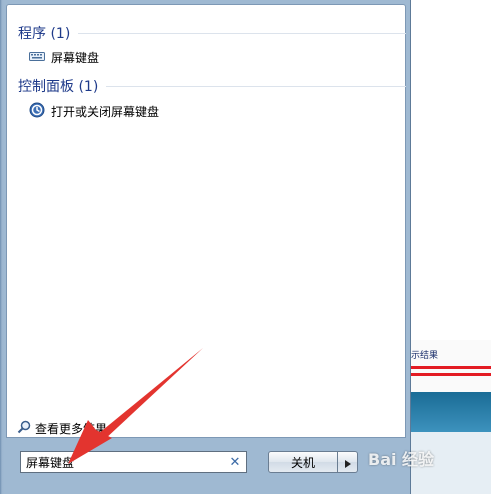 This screenshot has width=491, height=494. I want to click on shutdown-options-button, so click(348, 462).